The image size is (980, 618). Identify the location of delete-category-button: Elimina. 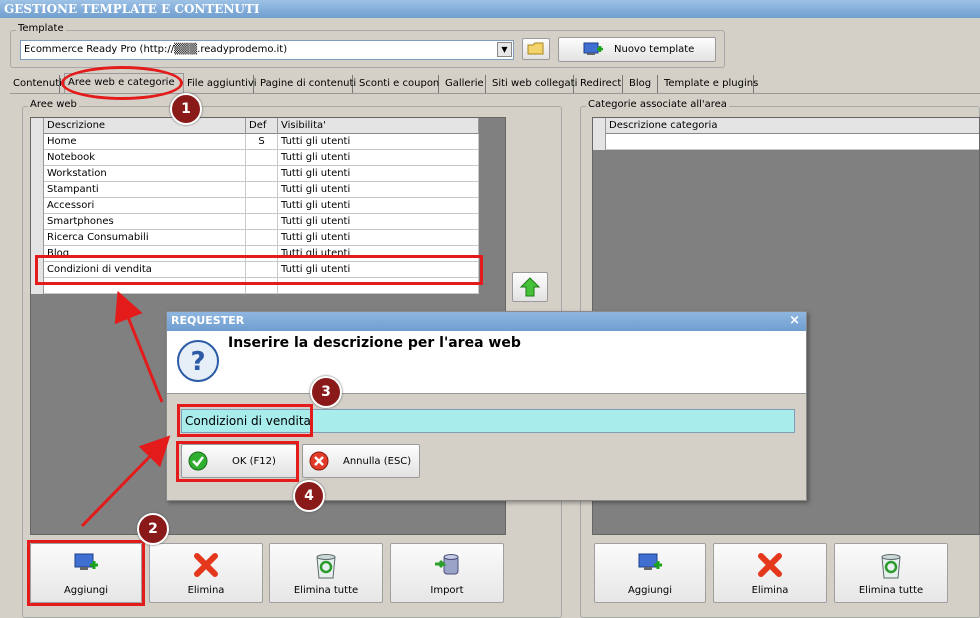
(770, 573).